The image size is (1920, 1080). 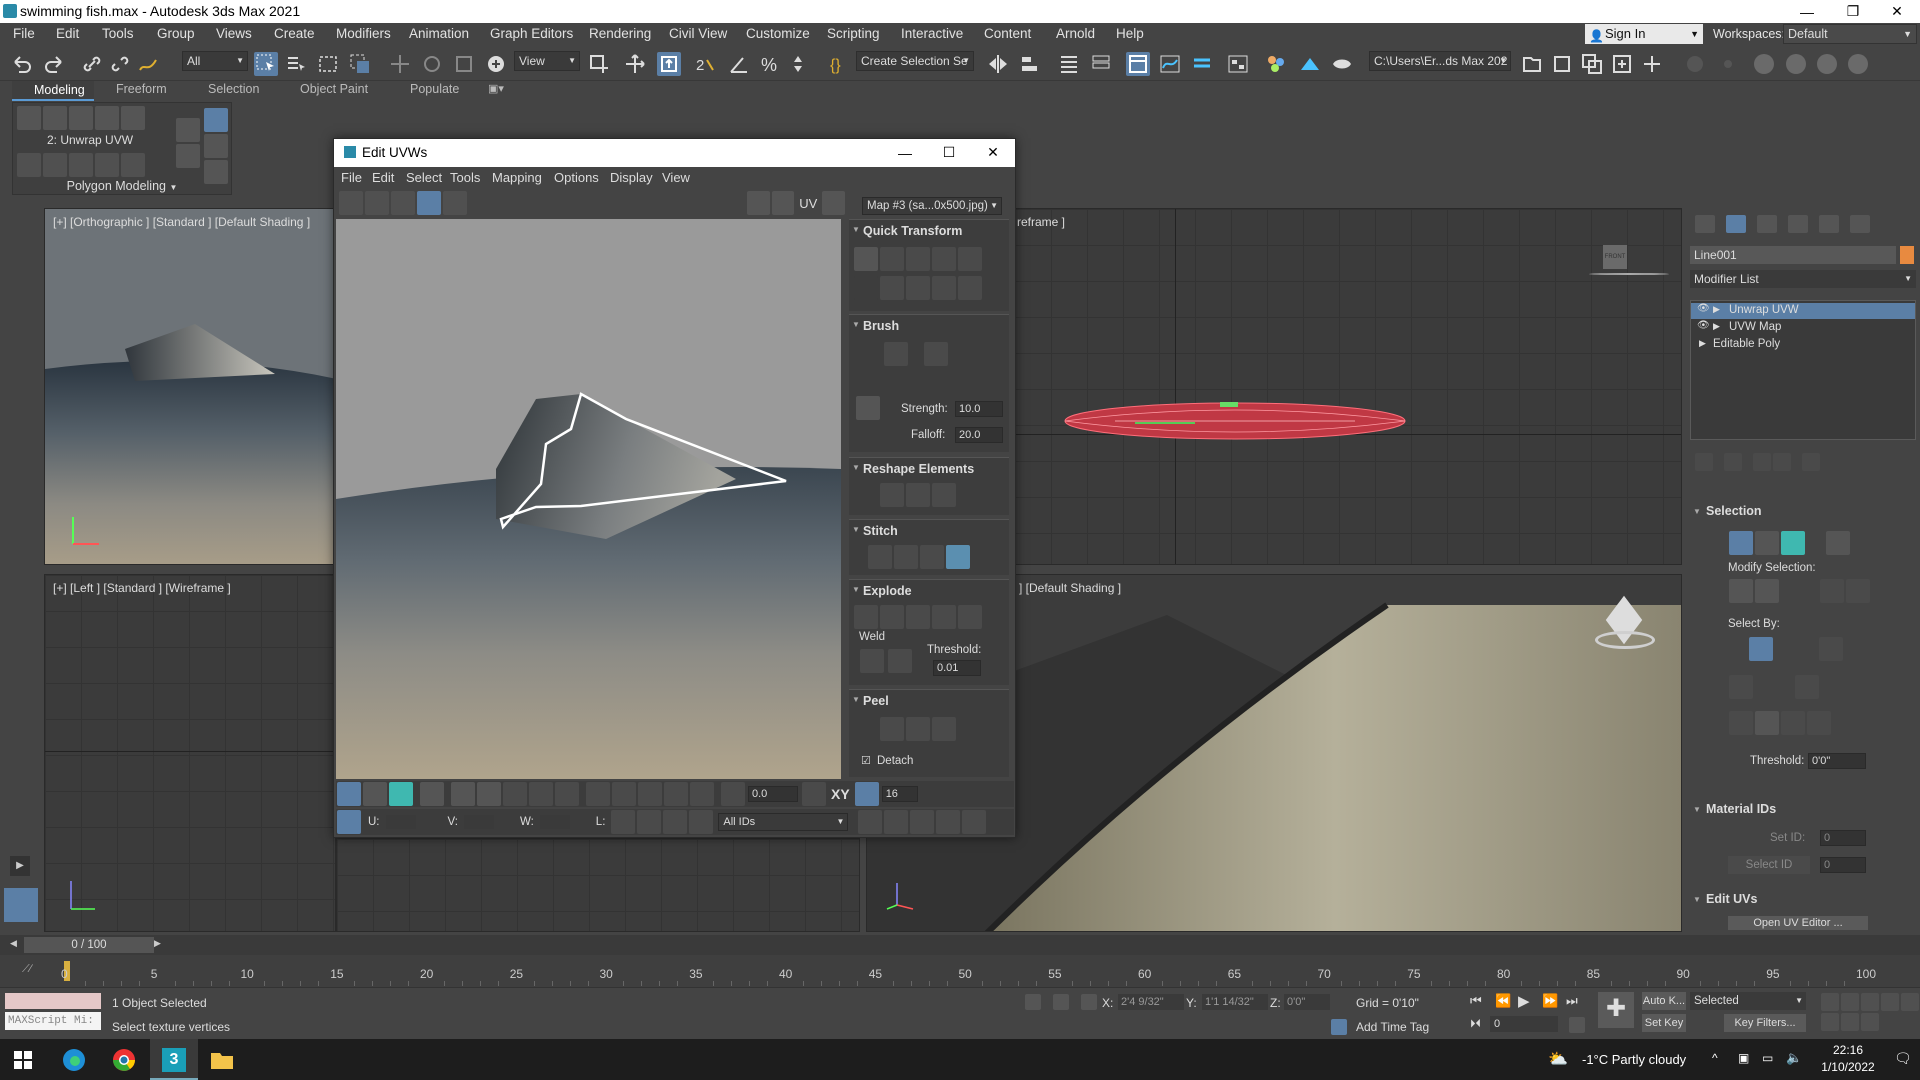 What do you see at coordinates (1592, 64) in the screenshot?
I see `containers-icon` at bounding box center [1592, 64].